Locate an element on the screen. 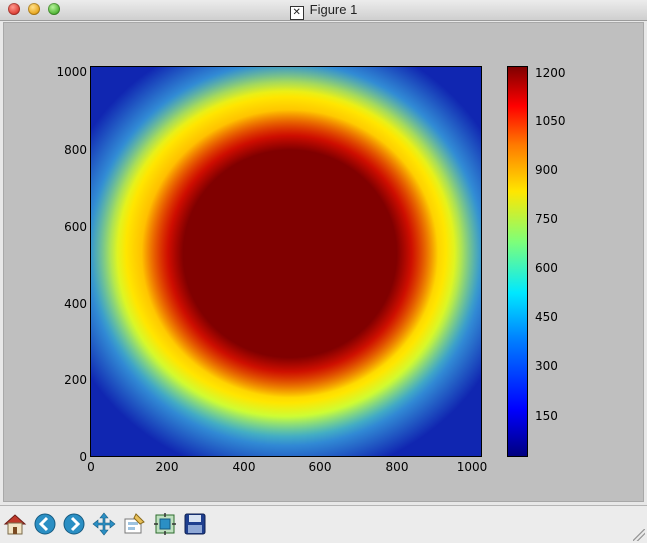  colorbar-tick-label: 600 is located at coordinates (546, 268).